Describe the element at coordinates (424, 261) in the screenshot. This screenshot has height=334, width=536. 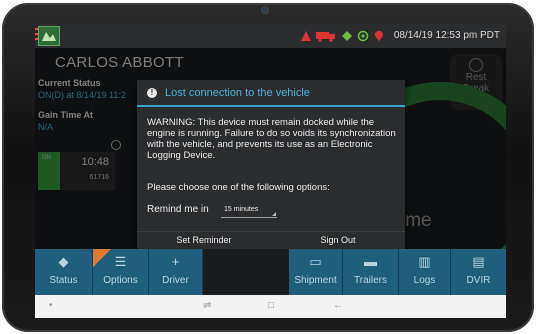
I see `book-icon: ▥` at that location.